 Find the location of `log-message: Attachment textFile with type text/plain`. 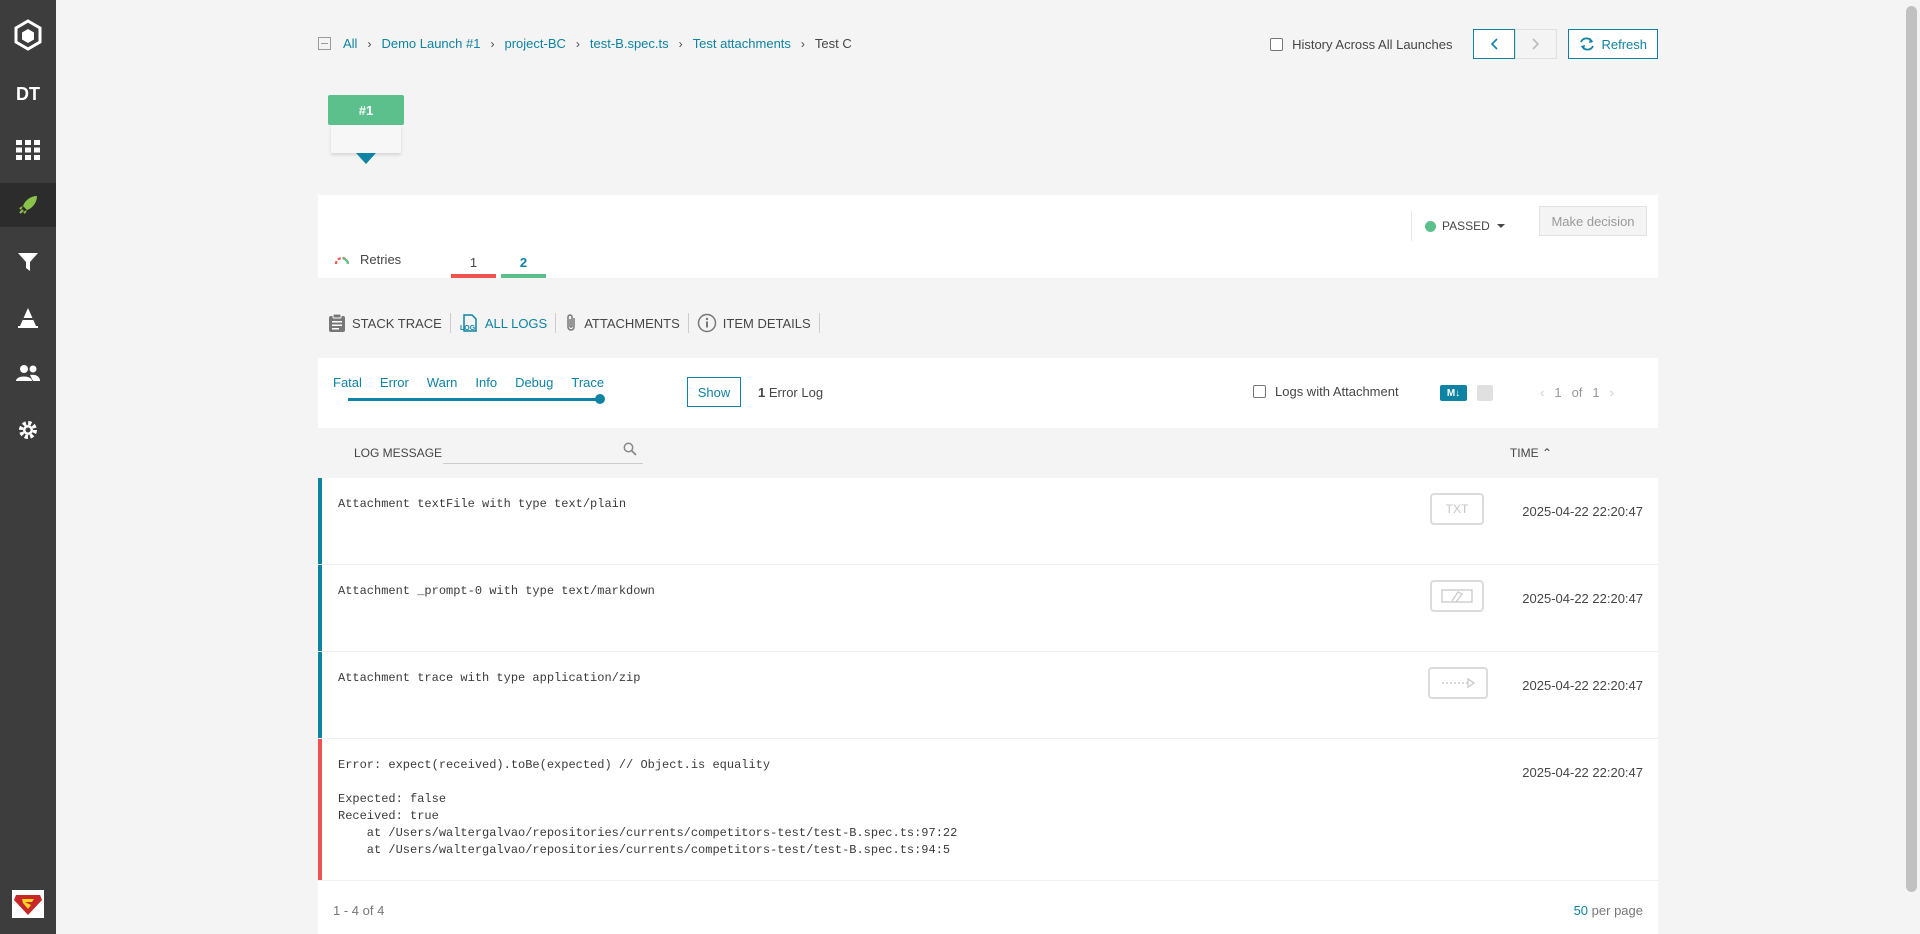

log-message: Attachment textFile with type text/plain is located at coordinates (482, 504).